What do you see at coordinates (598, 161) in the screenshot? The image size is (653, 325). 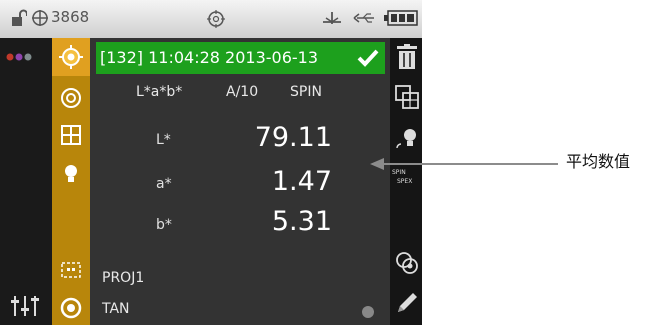 I see `callout-label: 平均数值` at bounding box center [598, 161].